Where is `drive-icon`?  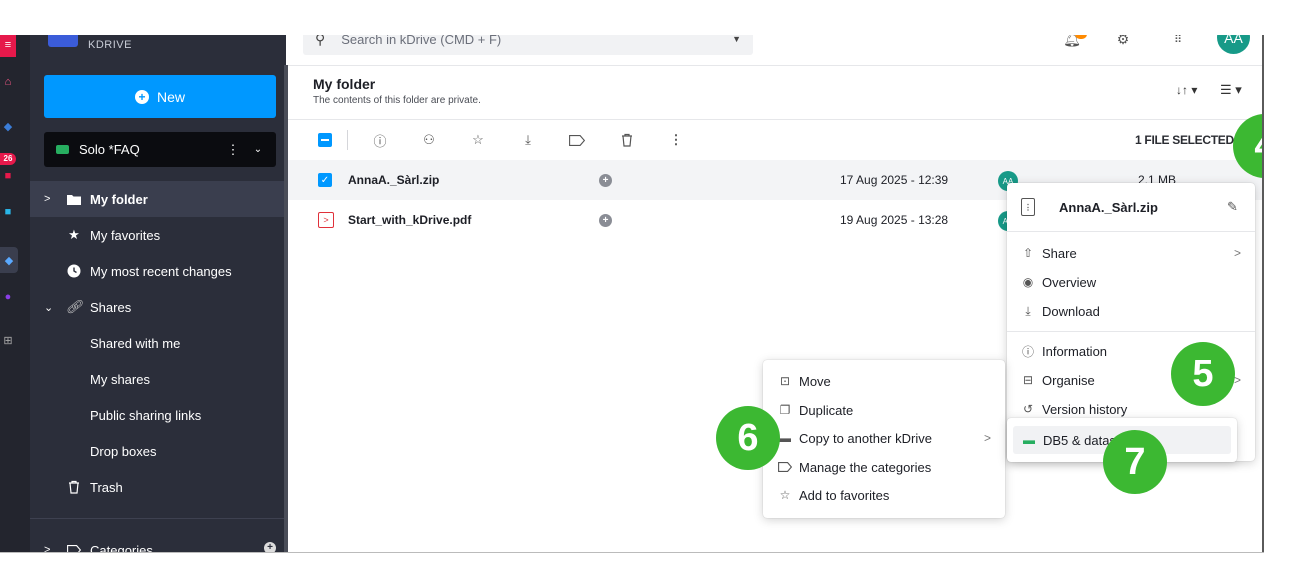
drive-icon is located at coordinates (62, 149).